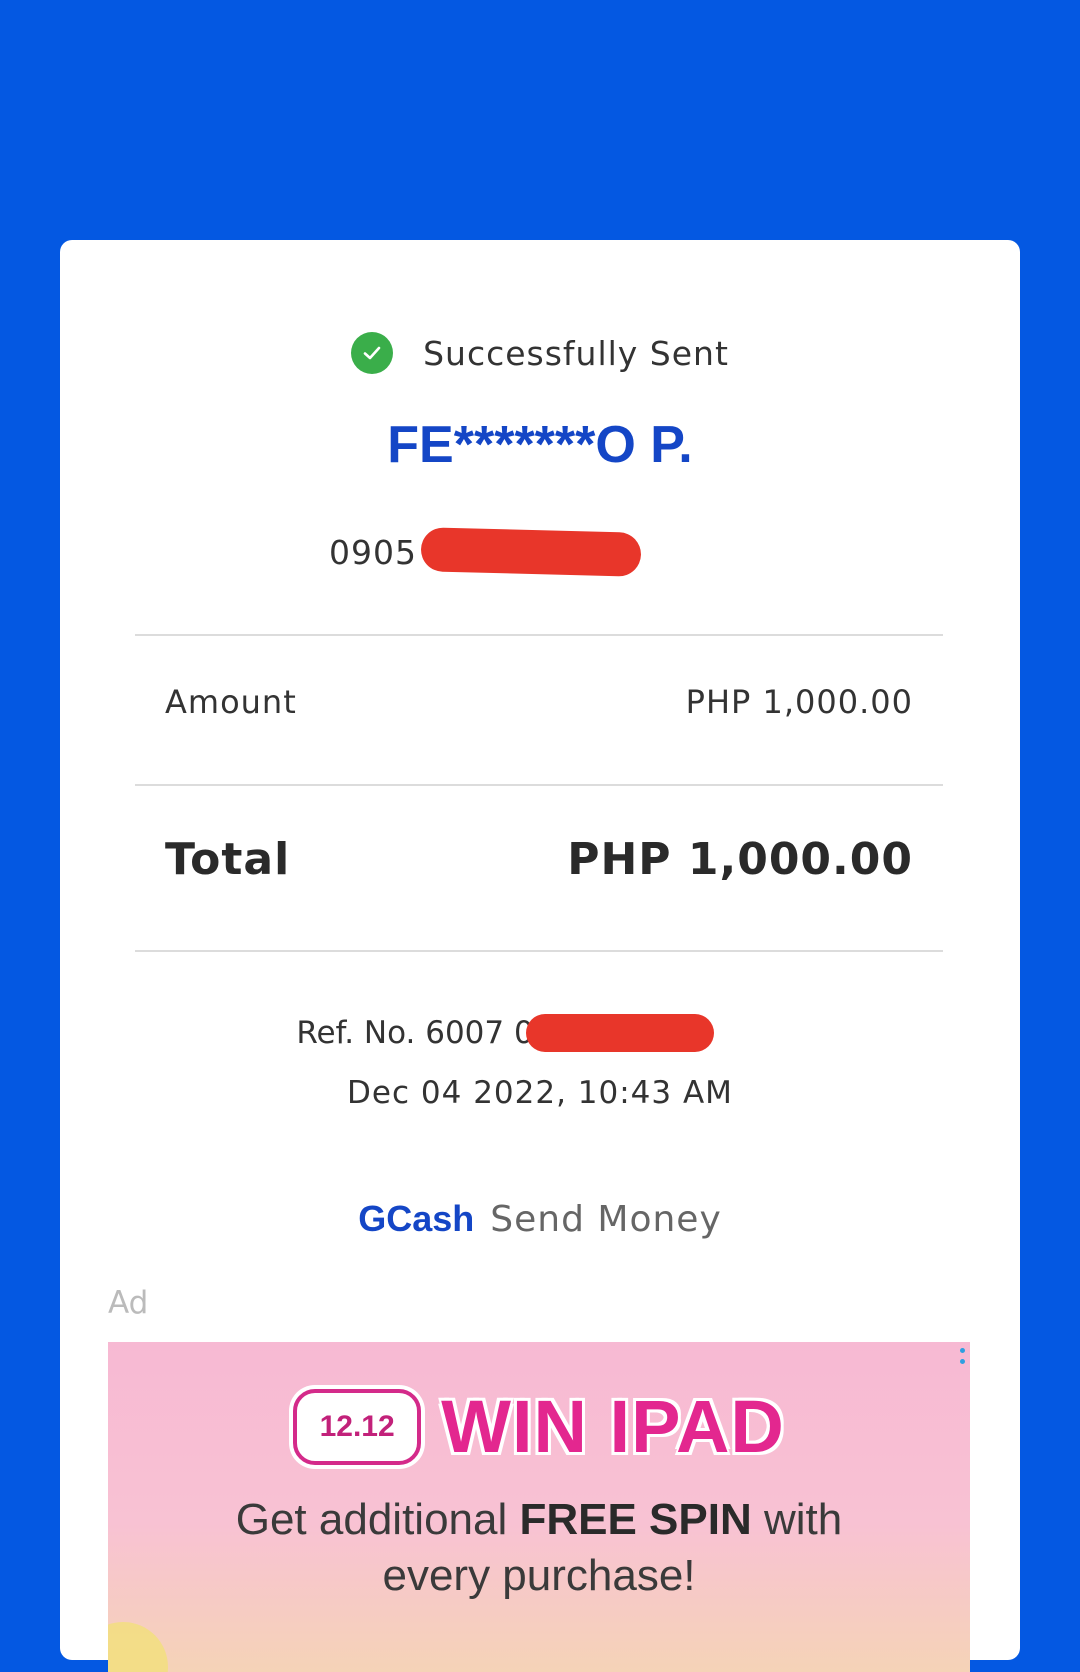 The height and width of the screenshot is (1672, 1080). I want to click on phone-redaction-mark, so click(531, 552).